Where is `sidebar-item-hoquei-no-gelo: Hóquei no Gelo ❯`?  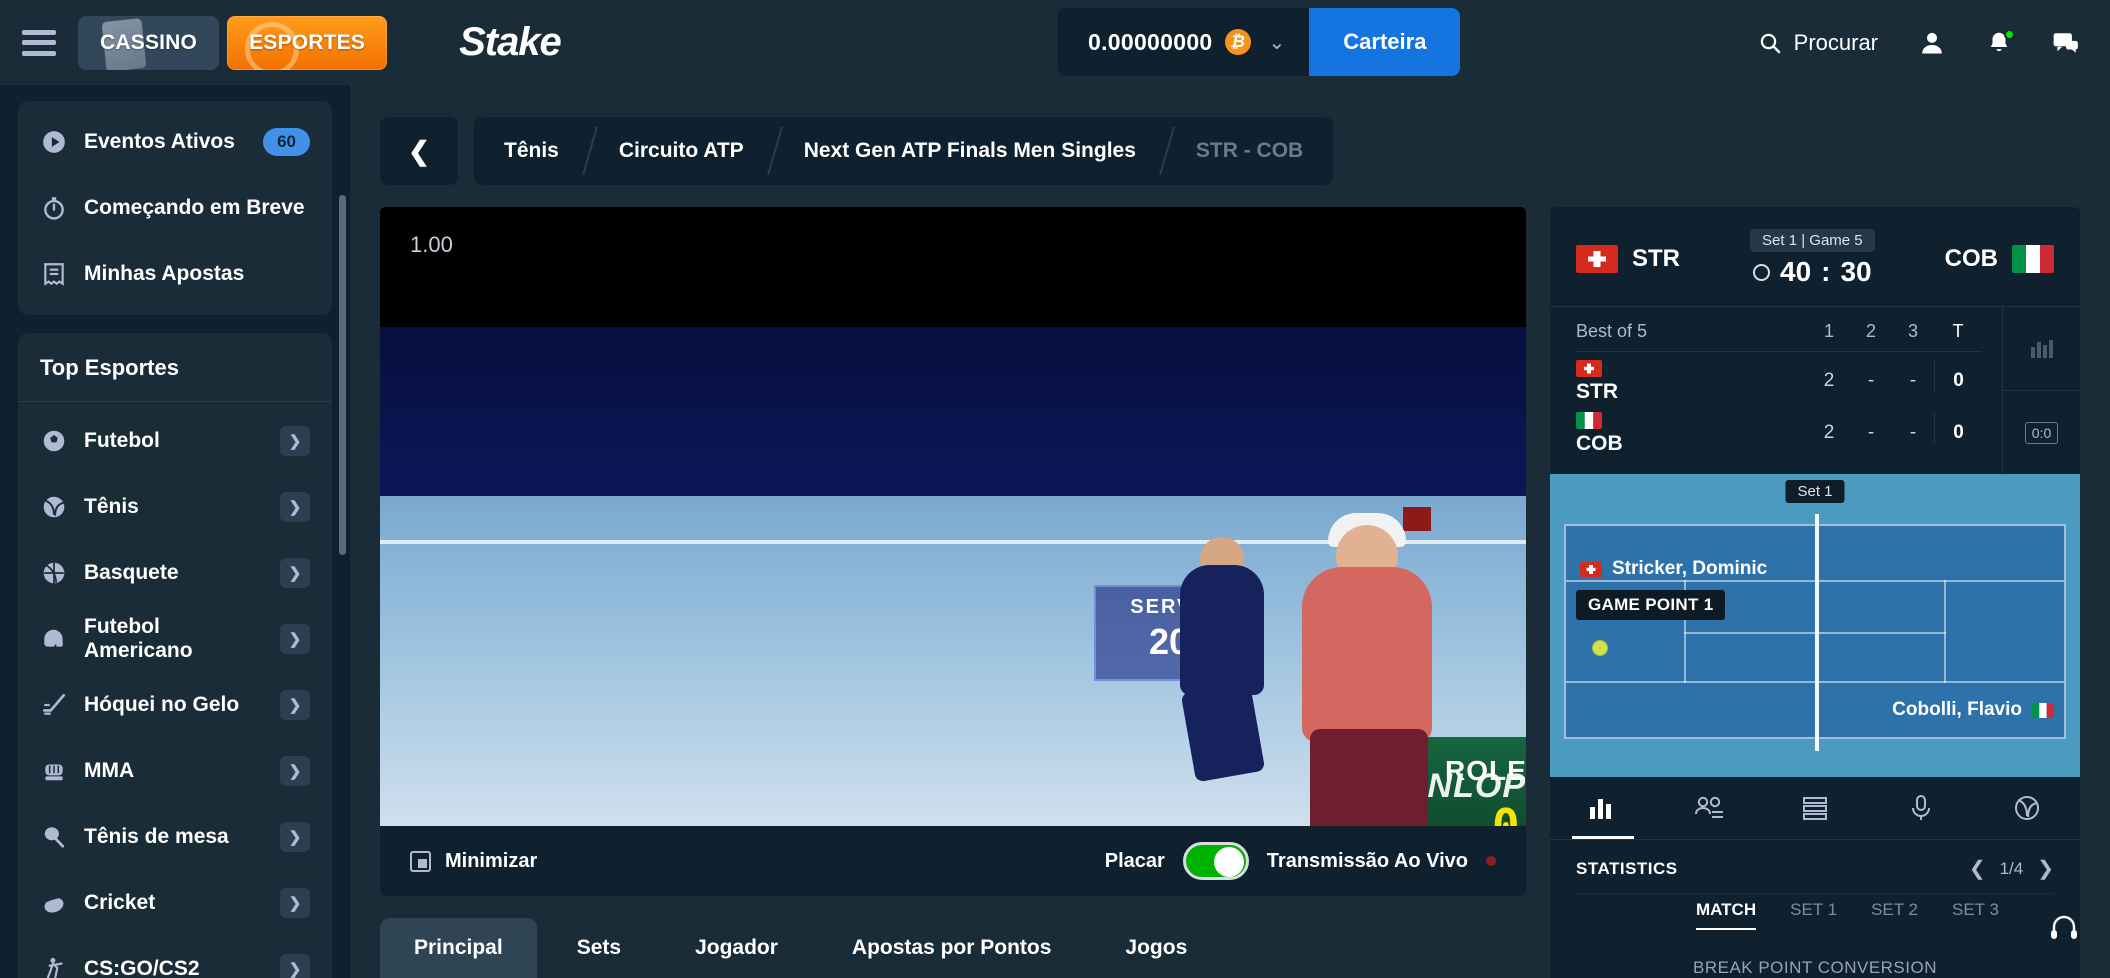 sidebar-item-hoquei-no-gelo: Hóquei no Gelo ❯ is located at coordinates (175, 705).